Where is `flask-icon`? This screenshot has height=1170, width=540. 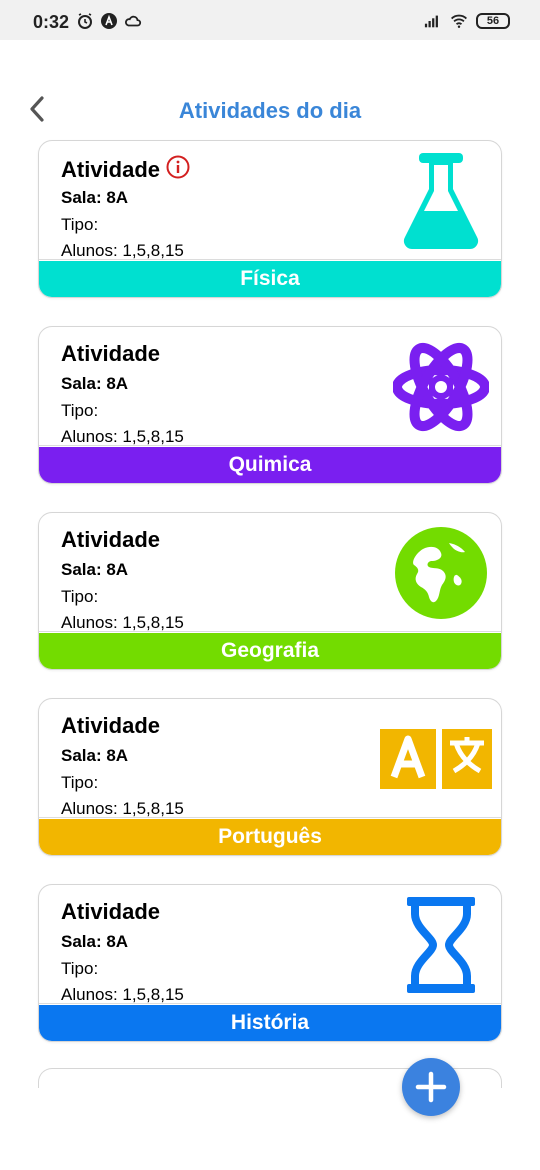
flask-icon is located at coordinates (441, 201).